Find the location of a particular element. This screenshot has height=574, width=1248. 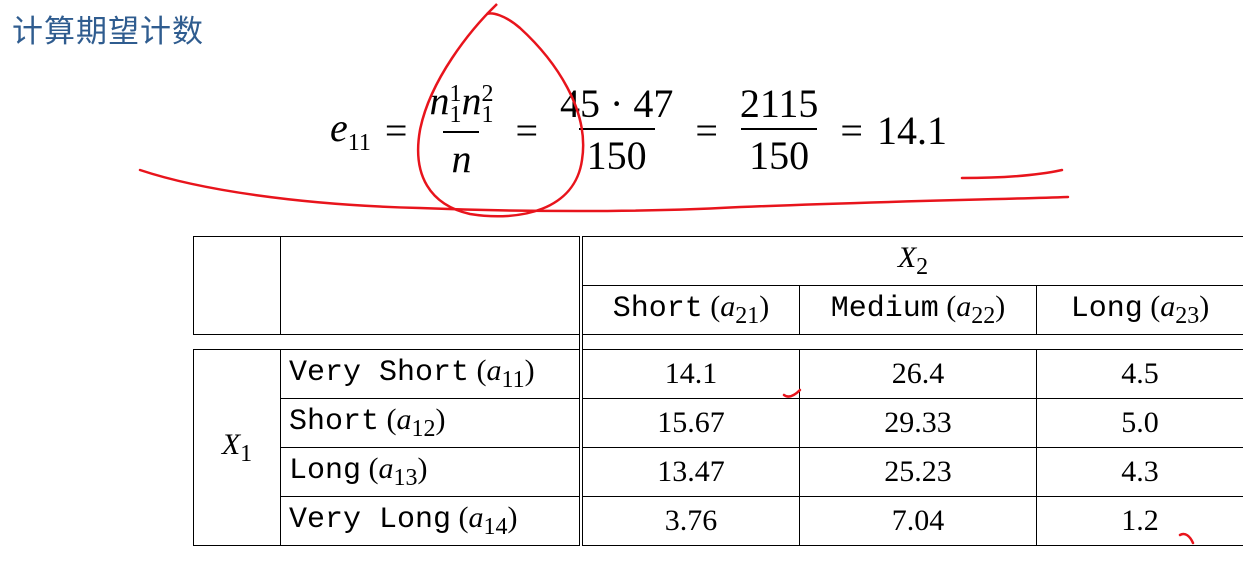

column-group-header: X2 is located at coordinates (911, 261).